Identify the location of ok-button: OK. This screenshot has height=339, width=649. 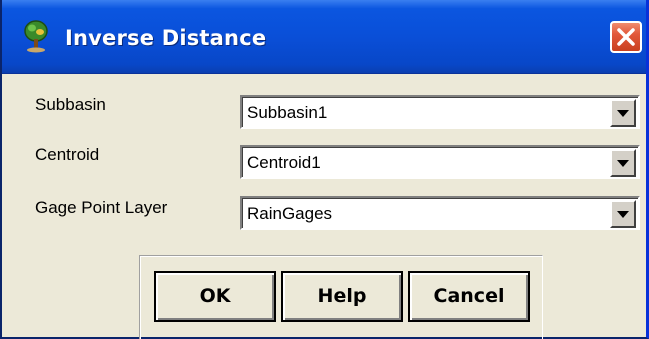
(215, 296).